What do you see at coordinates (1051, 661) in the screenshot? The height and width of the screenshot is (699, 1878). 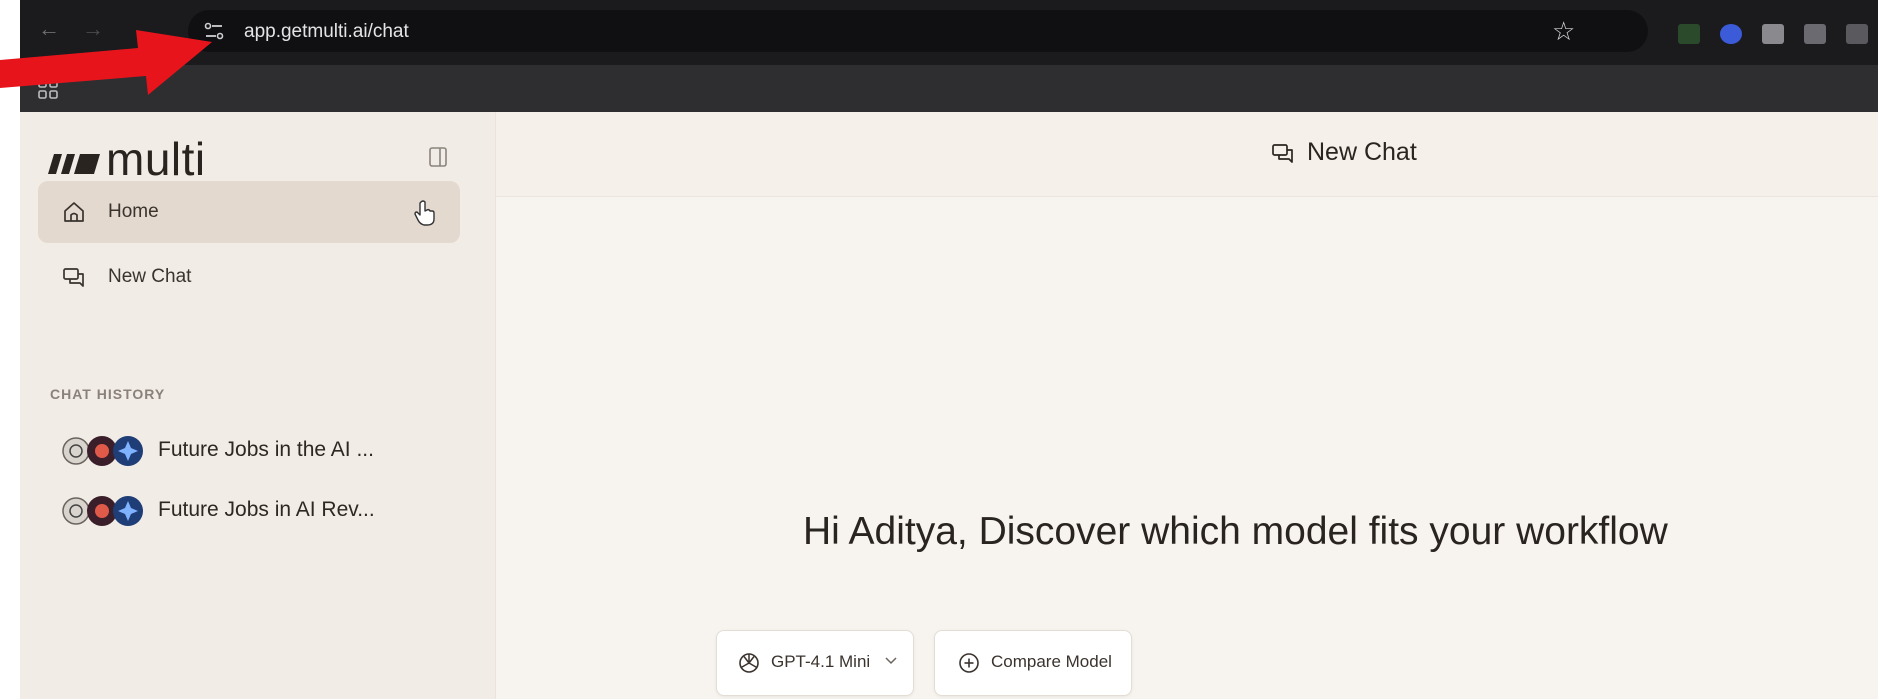 I see `compare-model-label: Compare Model` at bounding box center [1051, 661].